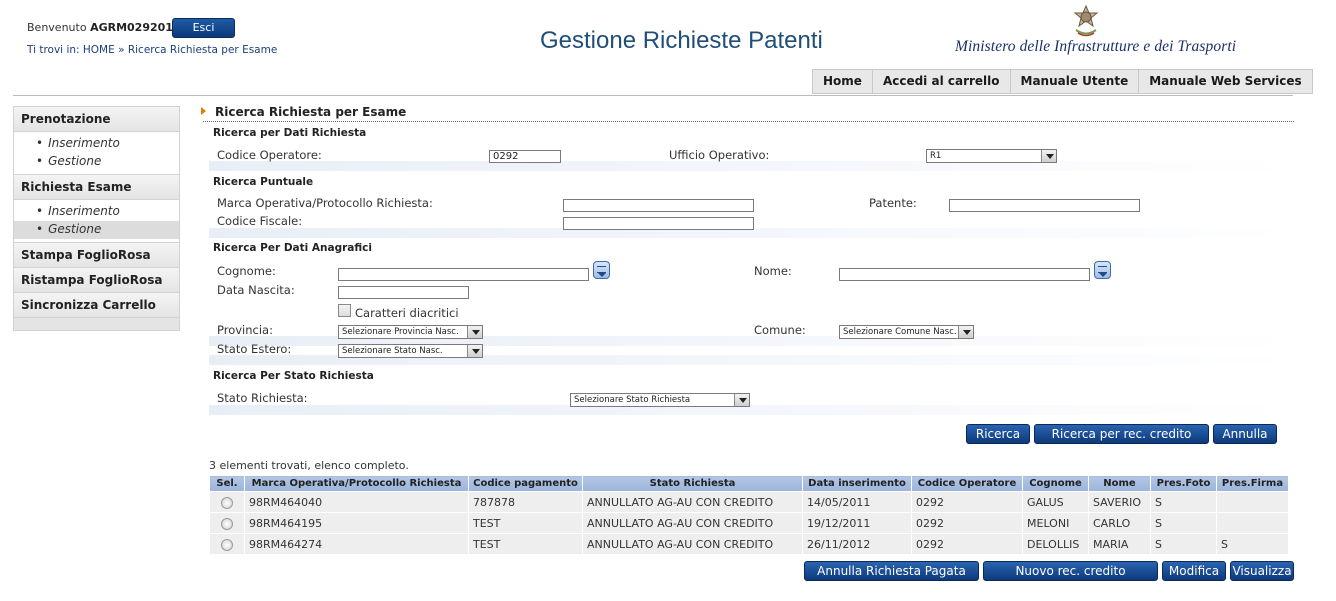  Describe the element at coordinates (1262, 571) in the screenshot. I see `visualizza-button: Visualizza` at that location.